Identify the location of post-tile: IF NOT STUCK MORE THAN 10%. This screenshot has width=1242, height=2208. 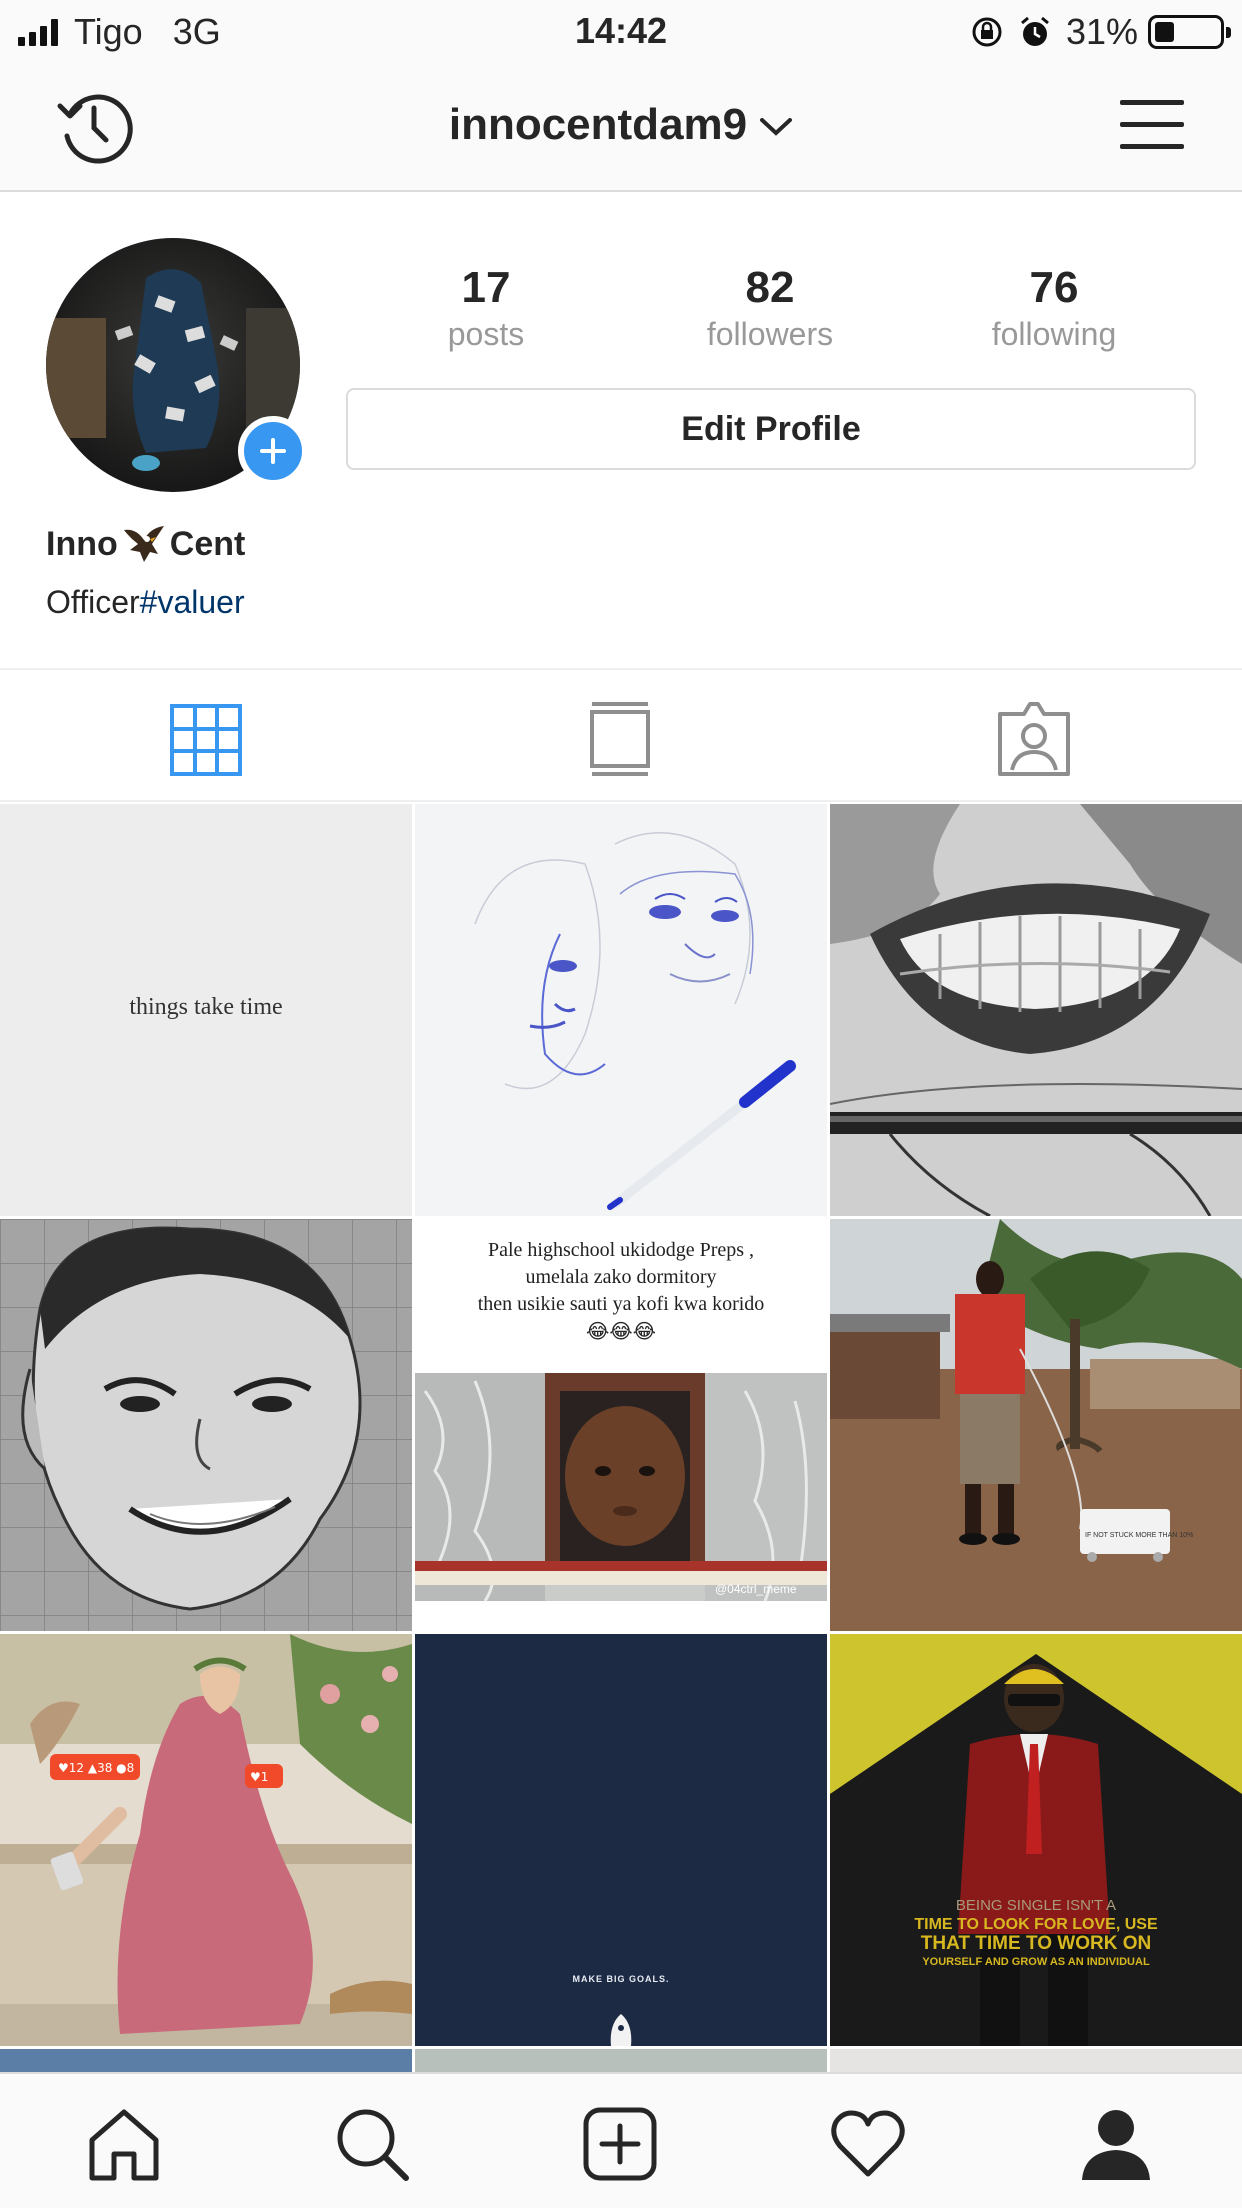
(1036, 1425).